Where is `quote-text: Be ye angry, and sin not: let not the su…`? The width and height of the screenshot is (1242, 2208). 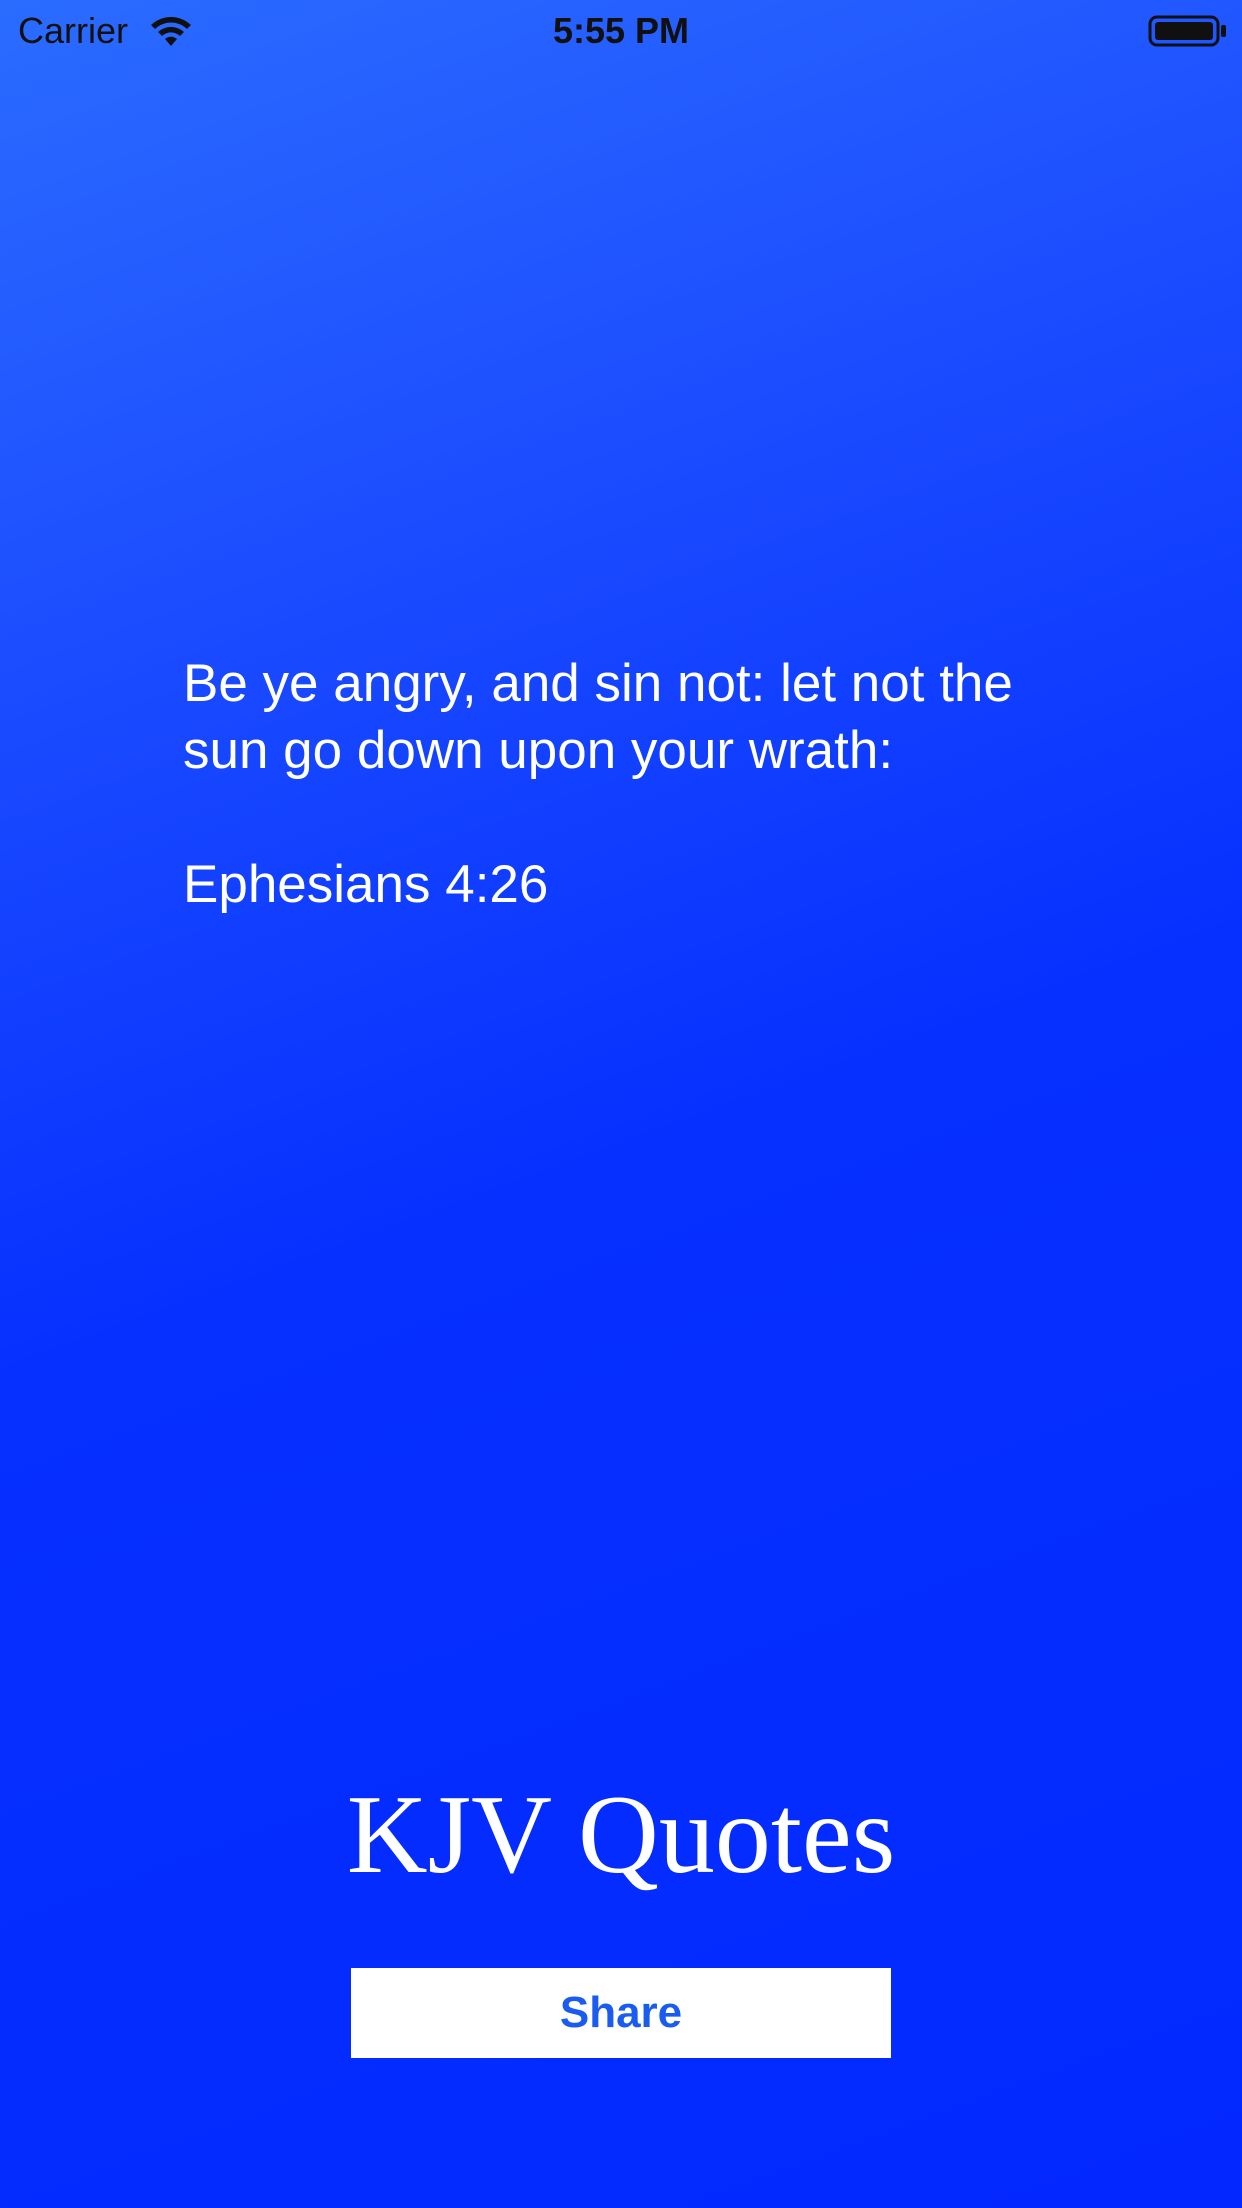
quote-text: Be ye angry, and sin not: let not the su… is located at coordinates (598, 717).